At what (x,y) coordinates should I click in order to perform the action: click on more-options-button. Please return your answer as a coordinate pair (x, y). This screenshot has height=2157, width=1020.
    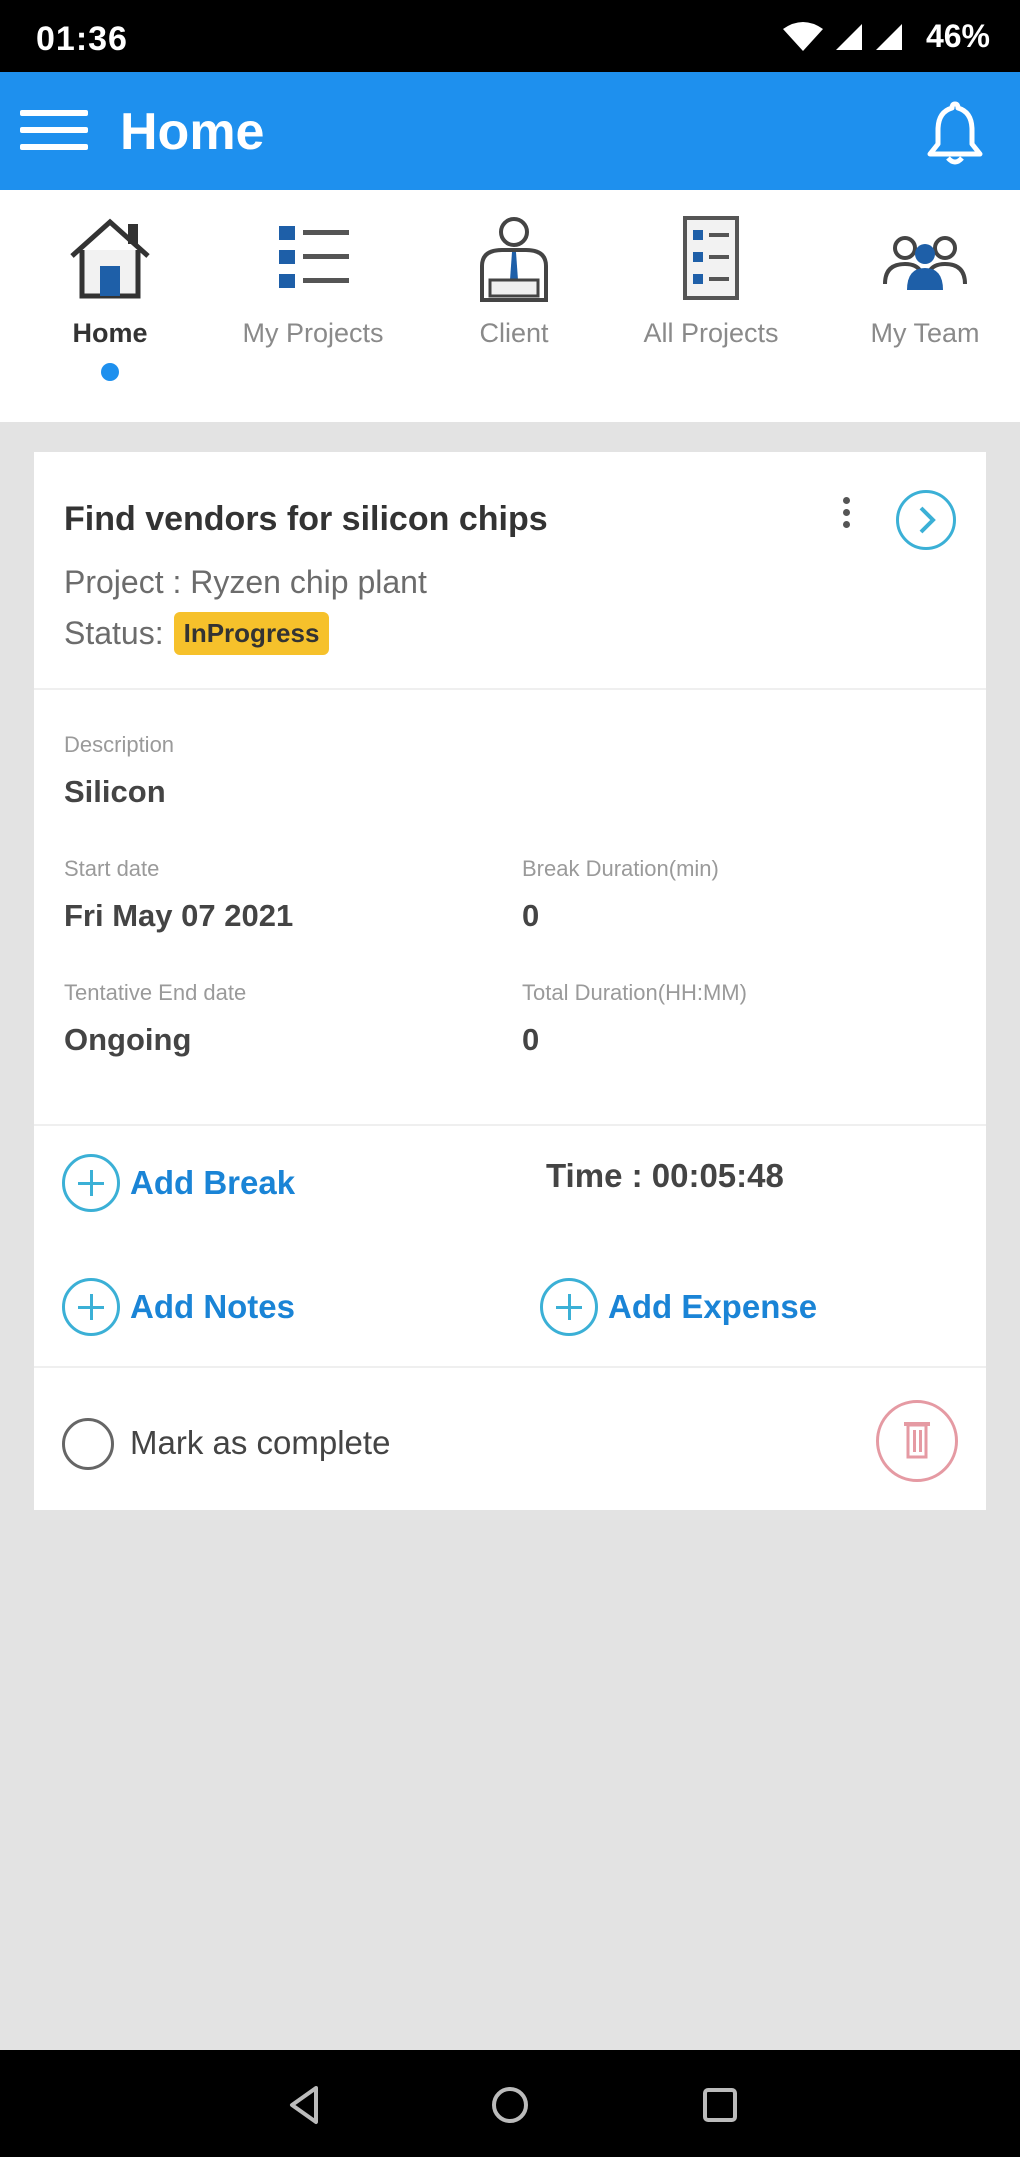
    Looking at the image, I should click on (846, 516).